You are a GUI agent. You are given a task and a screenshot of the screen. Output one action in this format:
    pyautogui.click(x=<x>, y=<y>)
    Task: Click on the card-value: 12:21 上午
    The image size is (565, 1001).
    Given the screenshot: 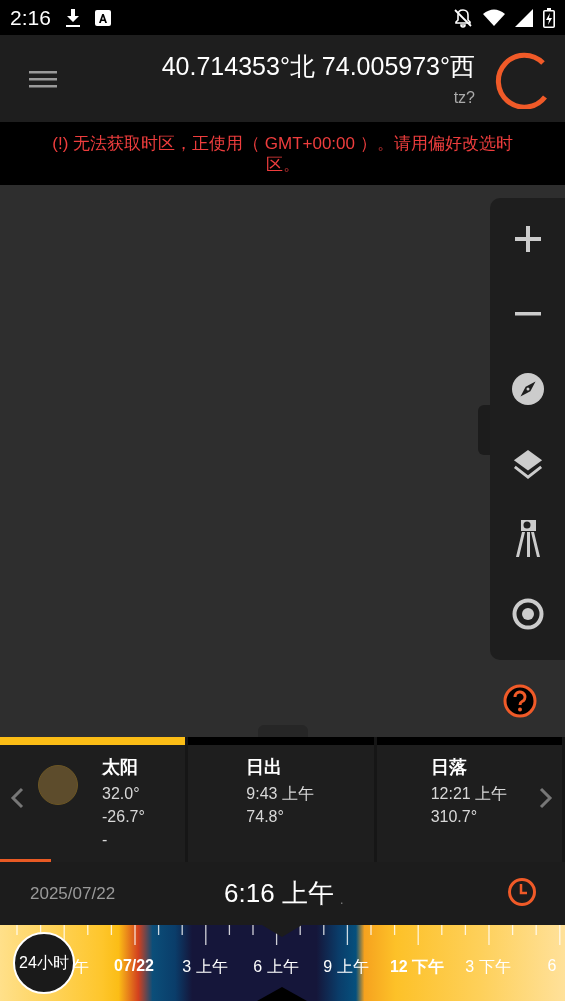 What is the action you would take?
    pyautogui.click(x=469, y=794)
    